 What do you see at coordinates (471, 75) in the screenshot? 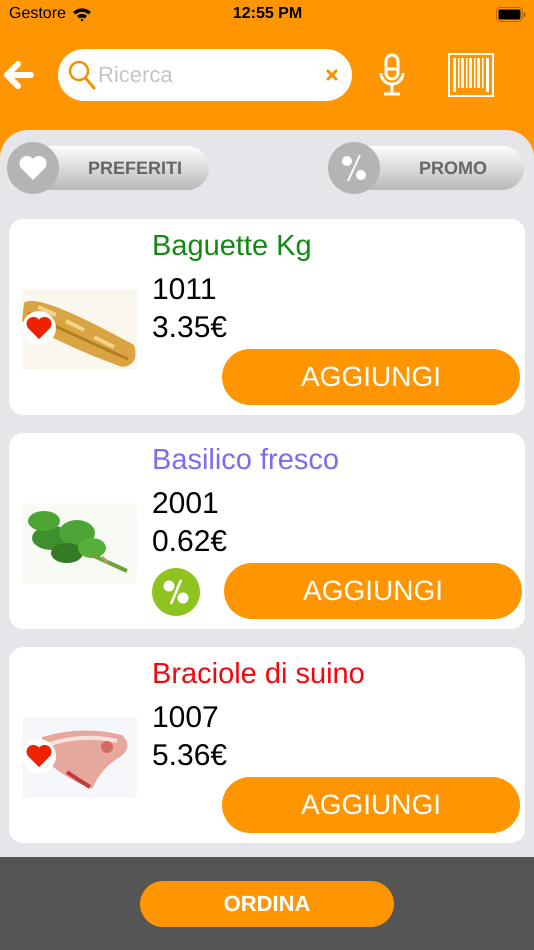
I see `barcode-icon` at bounding box center [471, 75].